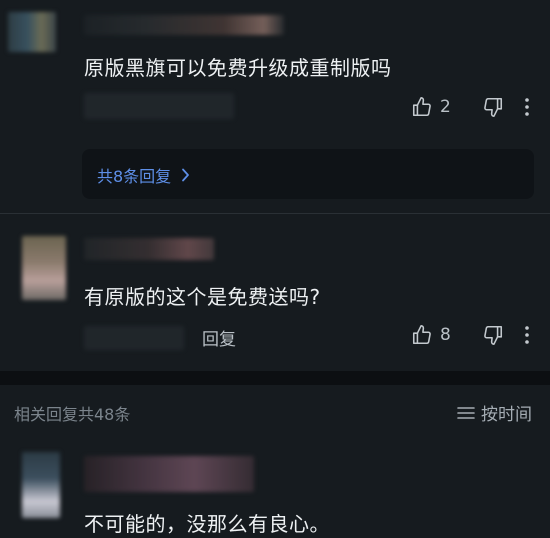 The height and width of the screenshot is (538, 550). What do you see at coordinates (470, 335) in the screenshot?
I see `comment-actions: 8` at bounding box center [470, 335].